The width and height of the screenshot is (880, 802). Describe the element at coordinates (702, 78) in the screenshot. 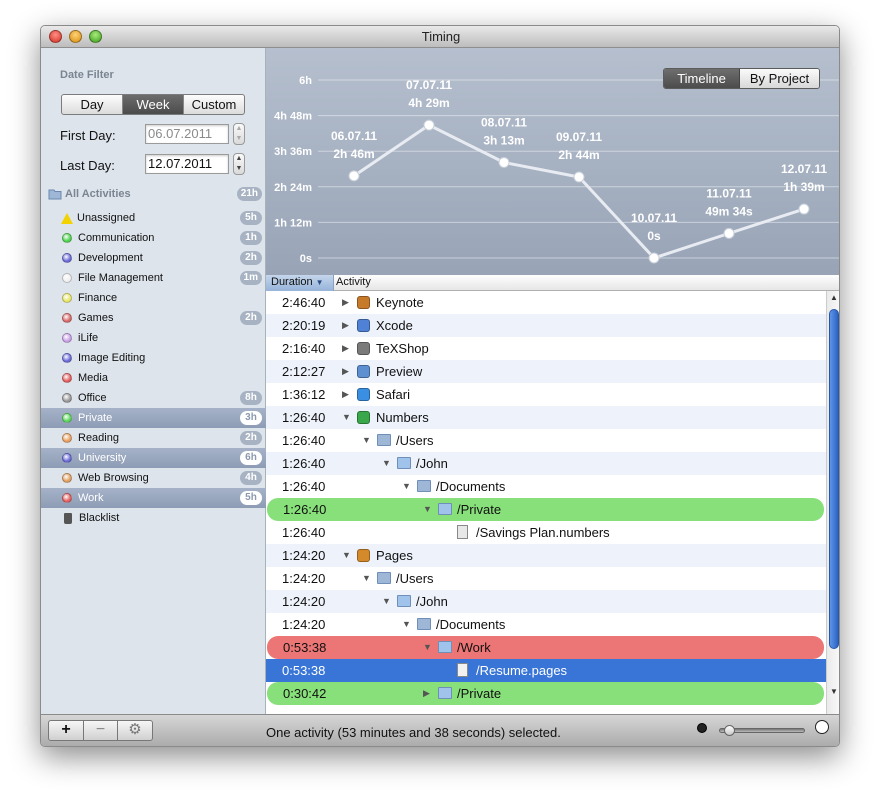

I see `view-tab-timeline: Timeline` at that location.